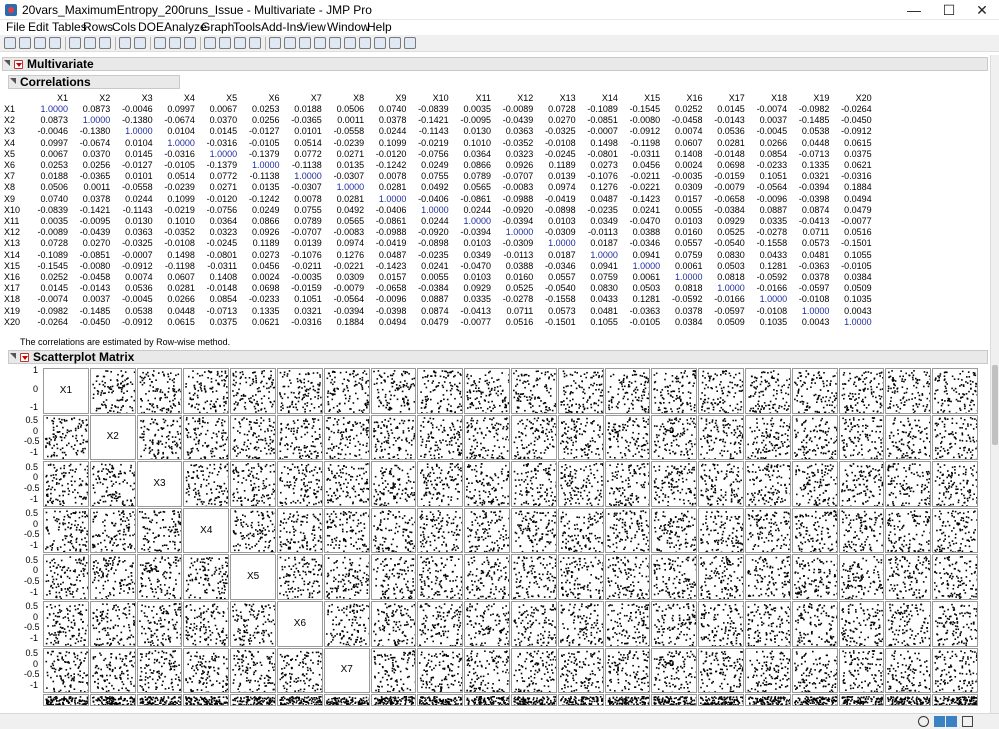  I want to click on open-icon, so click(40, 43).